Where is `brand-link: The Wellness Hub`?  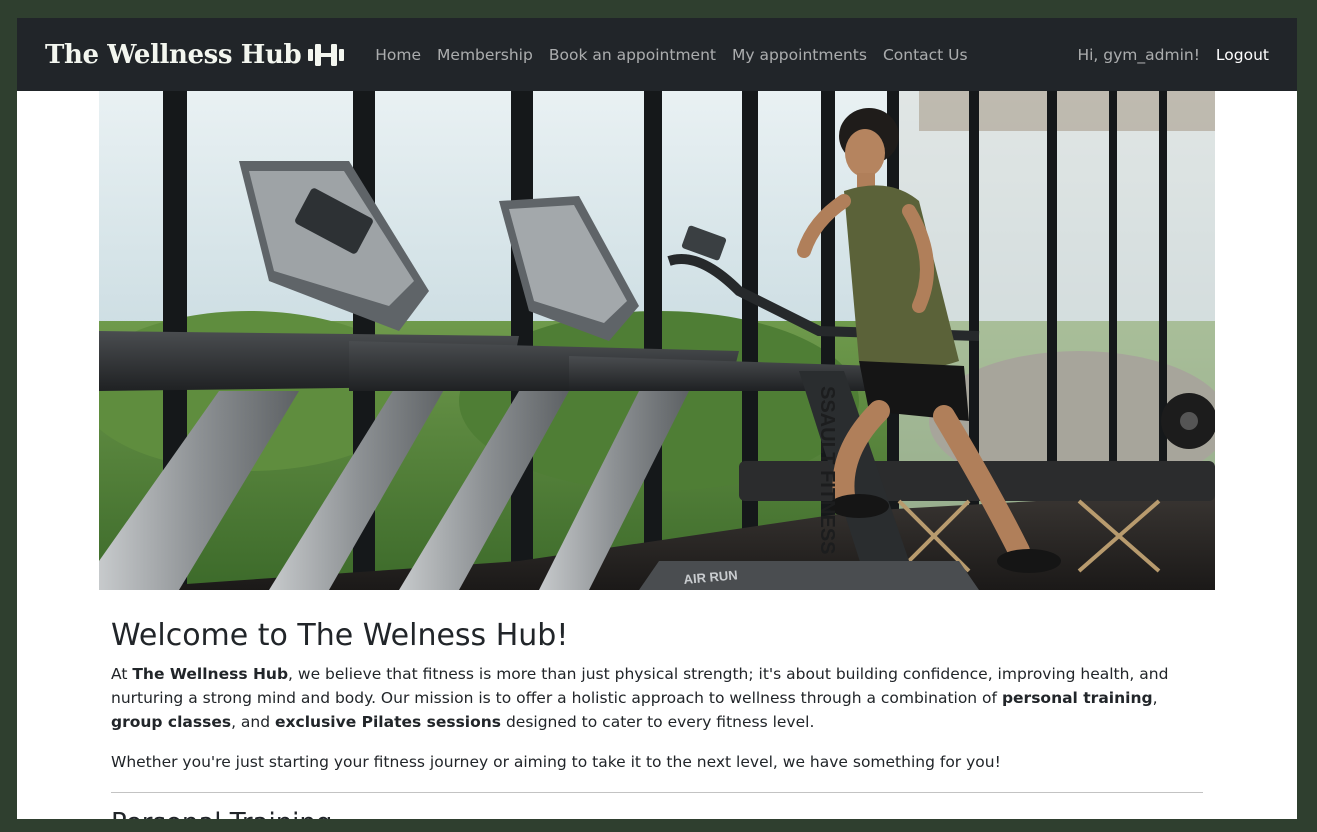 brand-link: The Wellness Hub is located at coordinates (195, 55).